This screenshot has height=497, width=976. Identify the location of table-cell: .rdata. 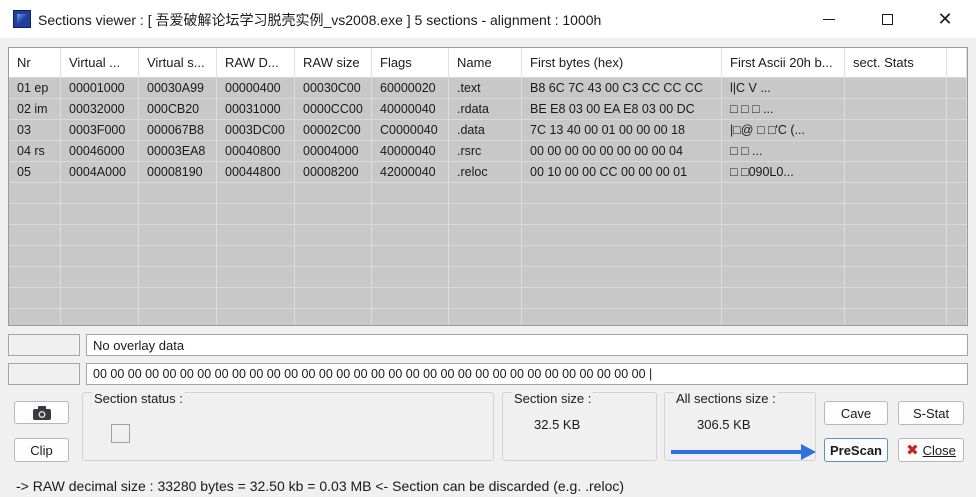
(485, 109).